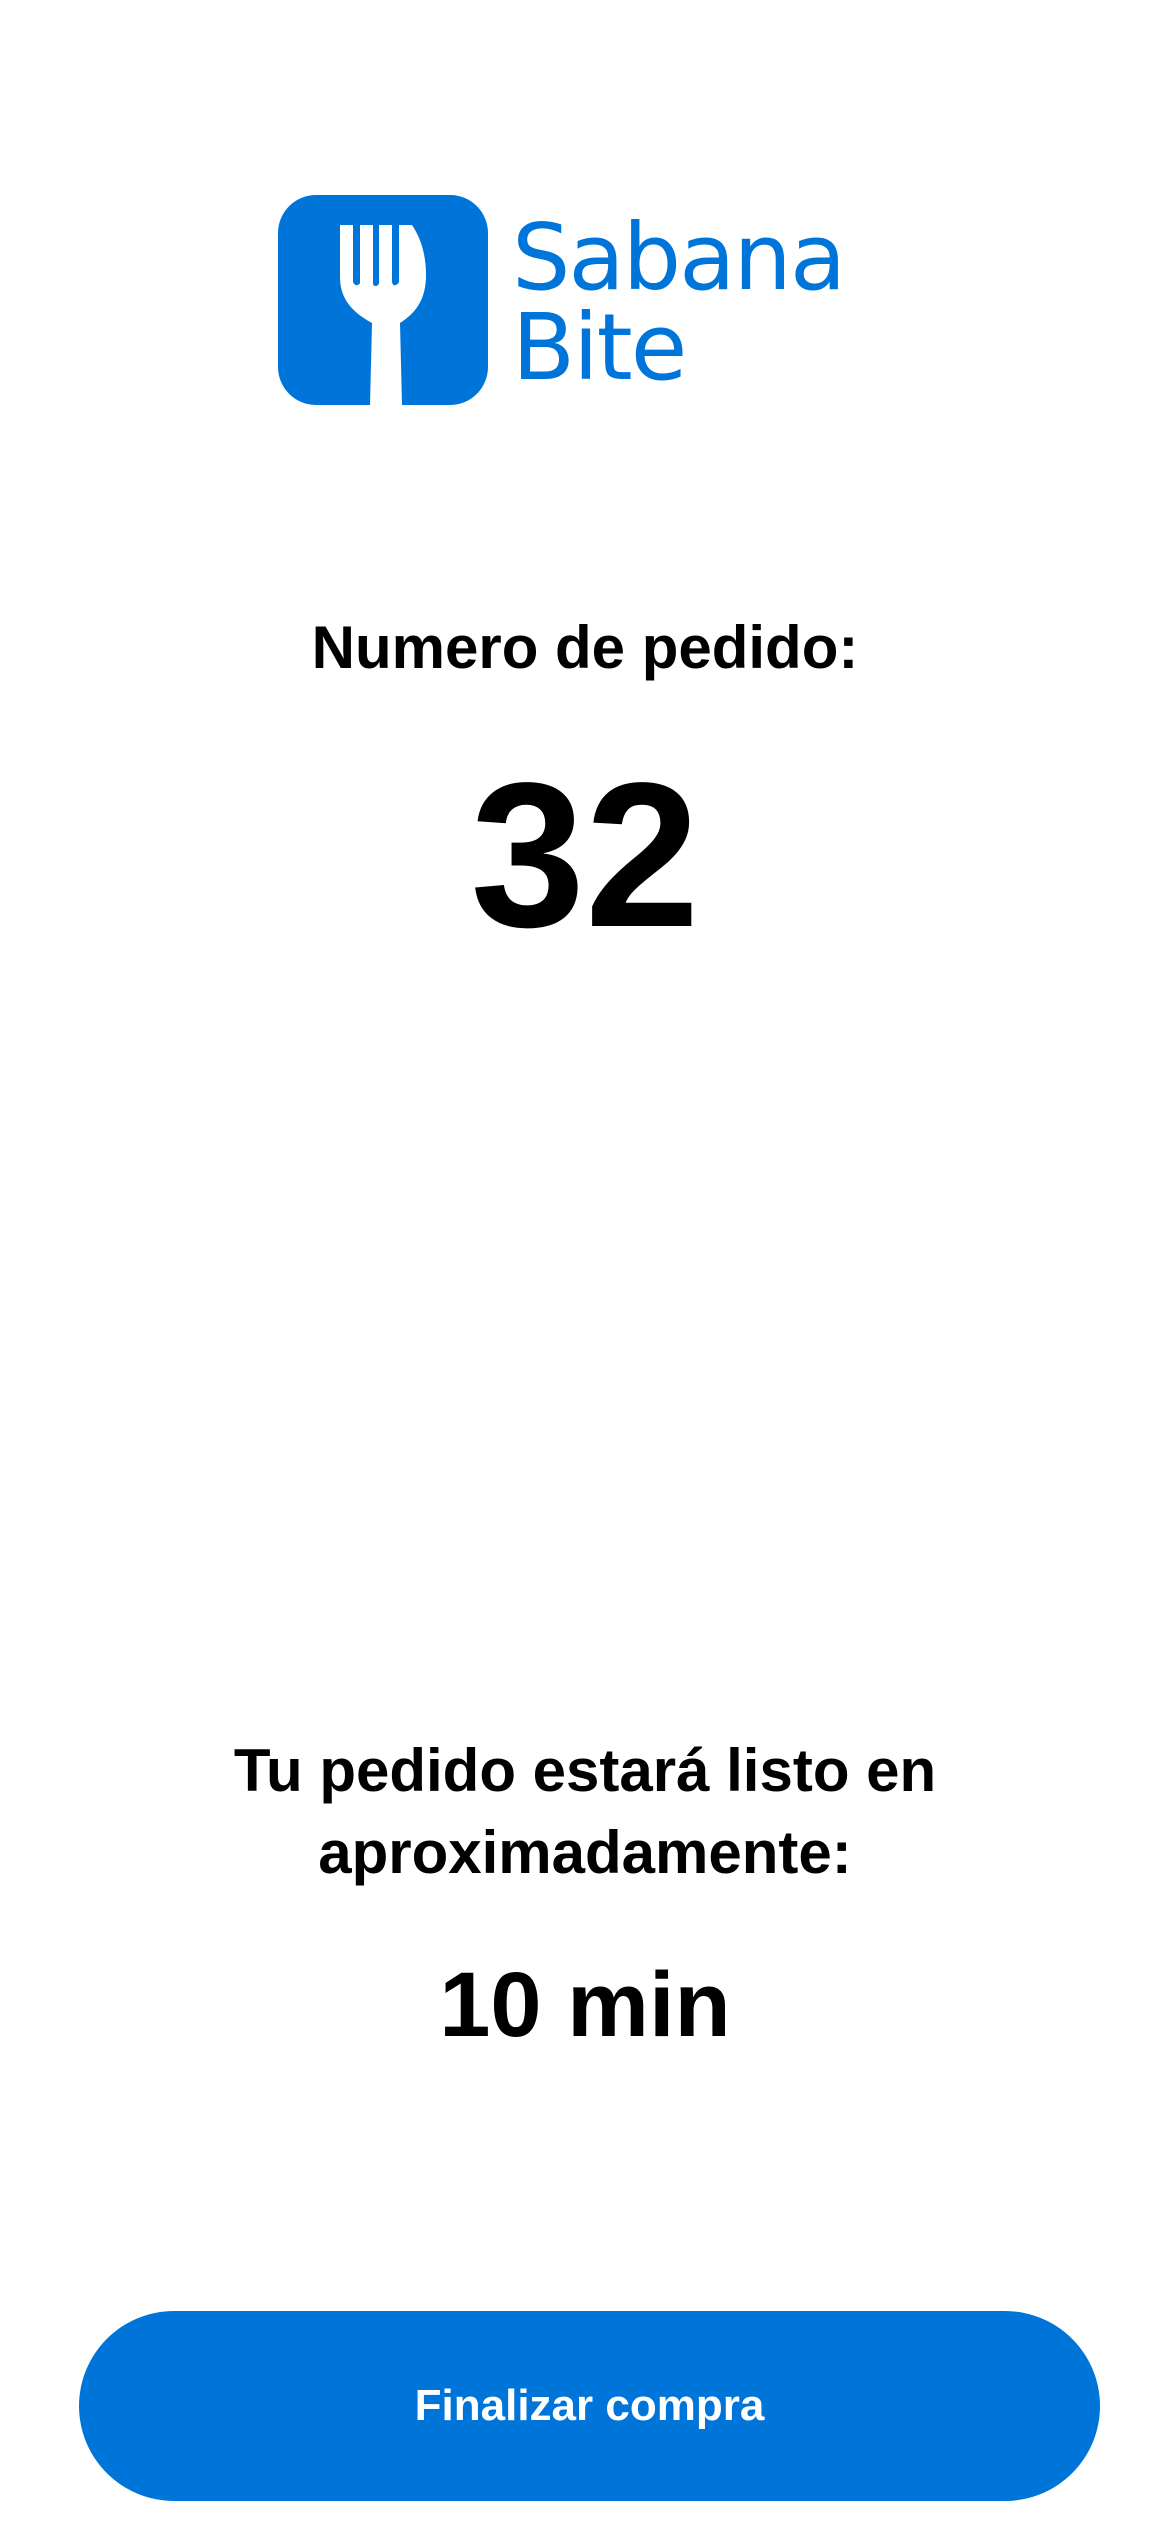 Image resolution: width=1170 pixels, height=2532 pixels. What do you see at coordinates (679, 257) in the screenshot?
I see `brand-line-1: Sabana` at bounding box center [679, 257].